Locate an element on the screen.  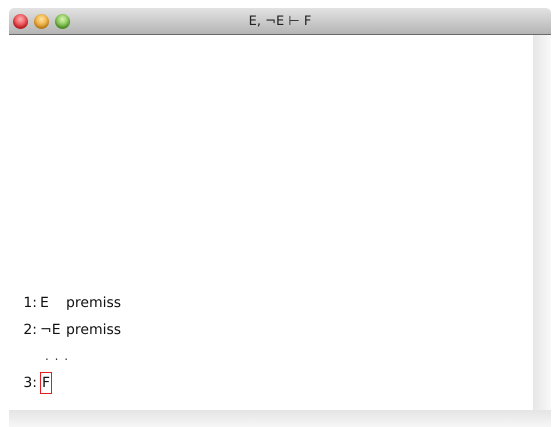
close-button is located at coordinates (20, 21).